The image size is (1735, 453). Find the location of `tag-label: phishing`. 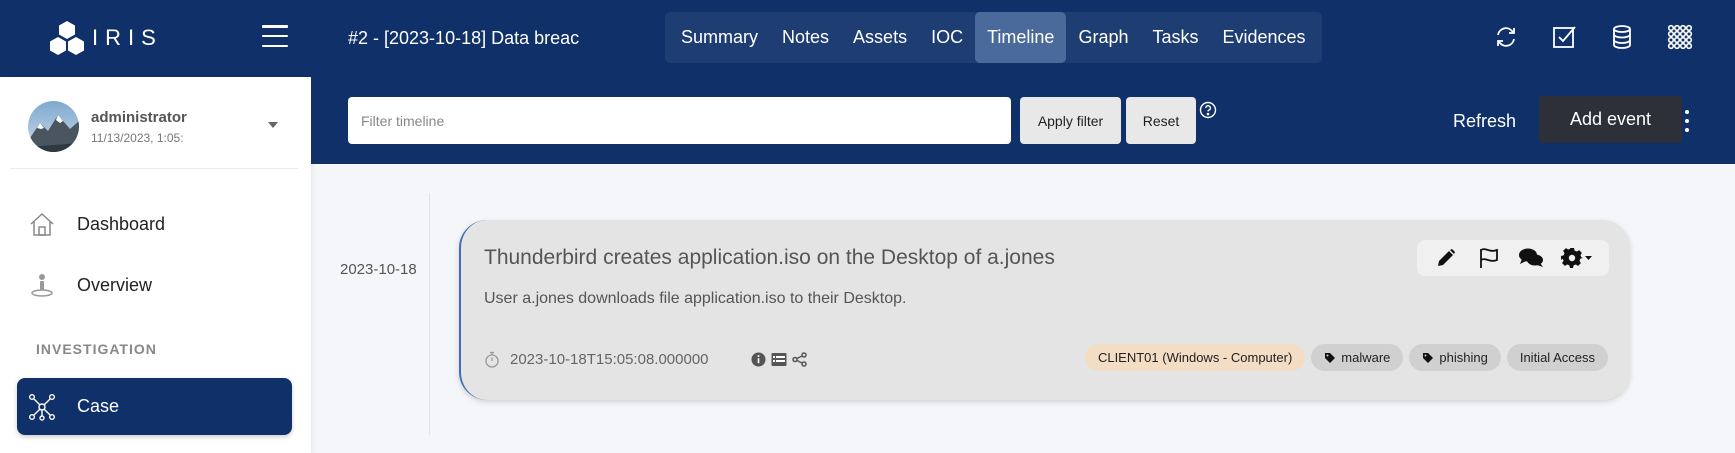

tag-label: phishing is located at coordinates (1463, 357).